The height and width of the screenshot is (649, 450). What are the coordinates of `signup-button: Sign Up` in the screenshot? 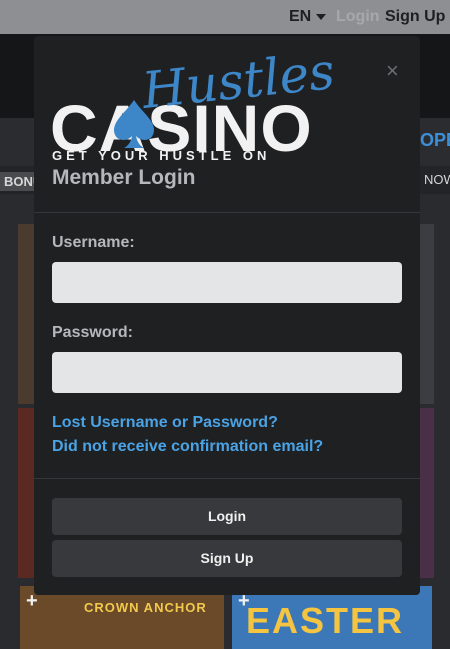 It's located at (227, 558).